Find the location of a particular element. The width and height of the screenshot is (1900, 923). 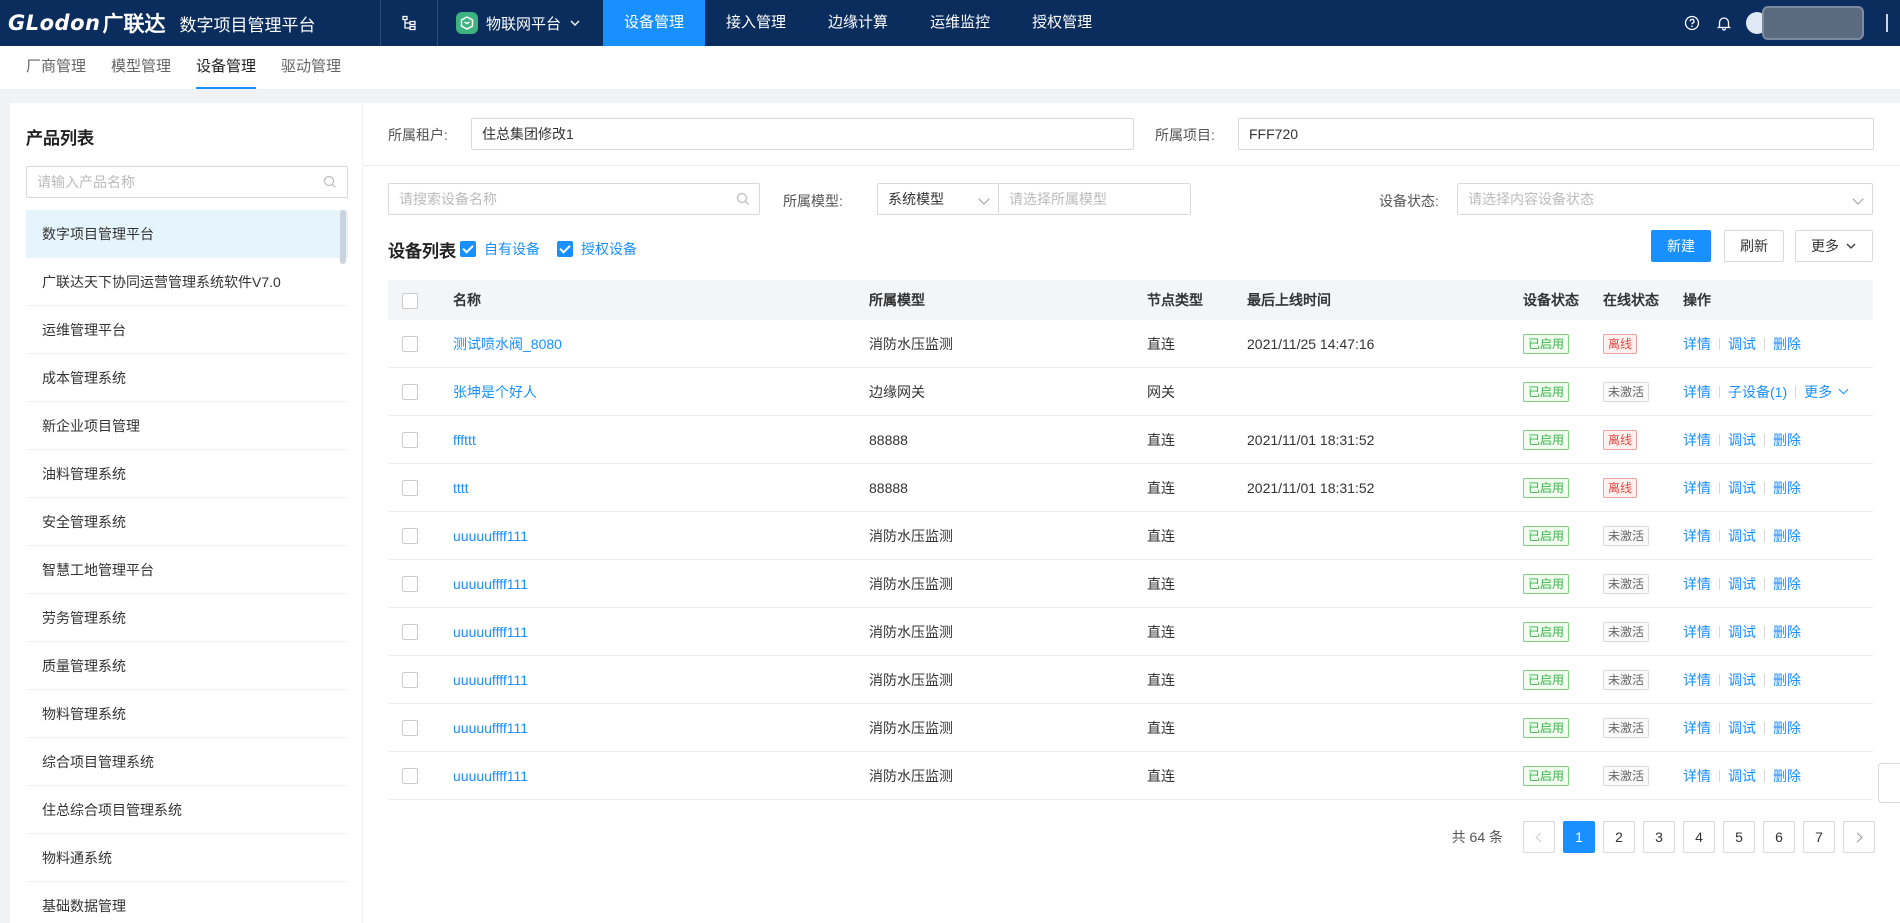

model-select: 请选择所属模型 is located at coordinates (1094, 199).